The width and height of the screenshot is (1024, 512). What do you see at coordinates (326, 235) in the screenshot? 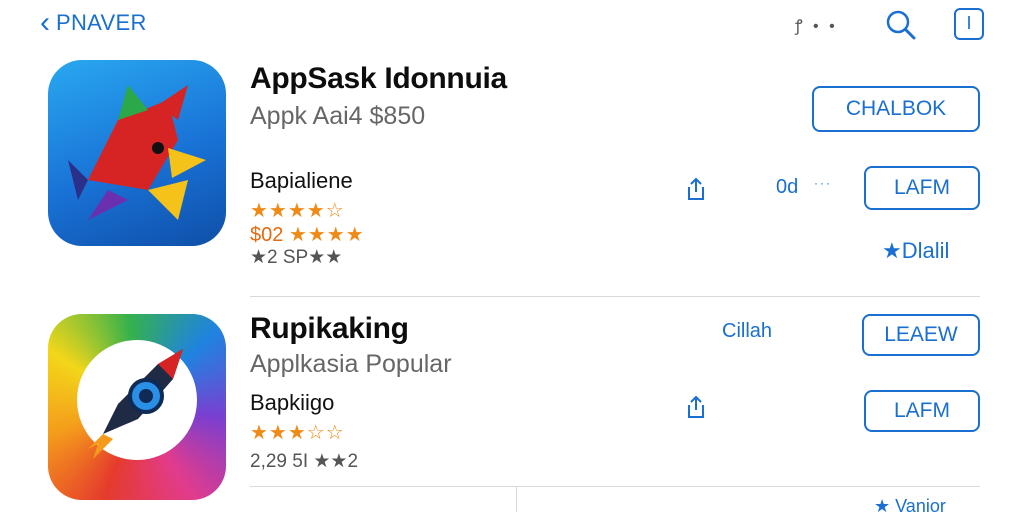
I see `price-stars: ★★★★` at bounding box center [326, 235].